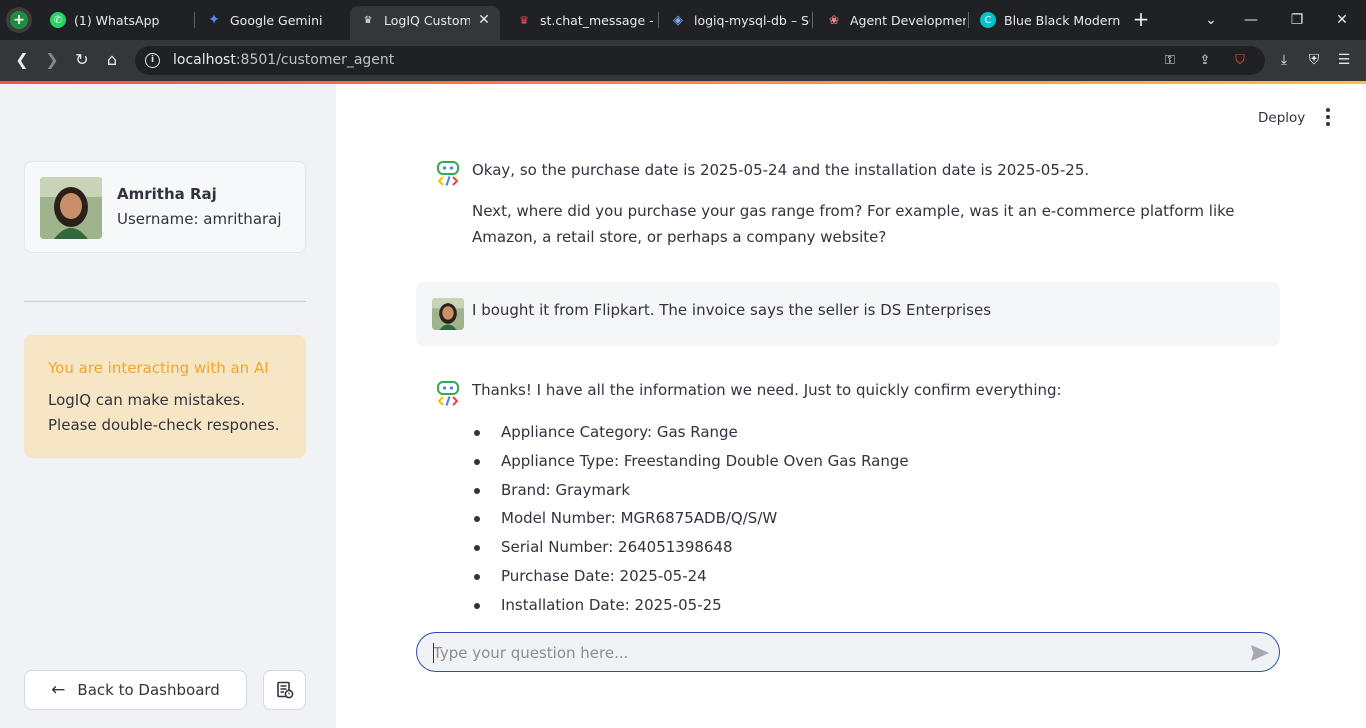 This screenshot has height=728, width=1366. What do you see at coordinates (276, 20) in the screenshot?
I see `tab-title: Google Gemini` at bounding box center [276, 20].